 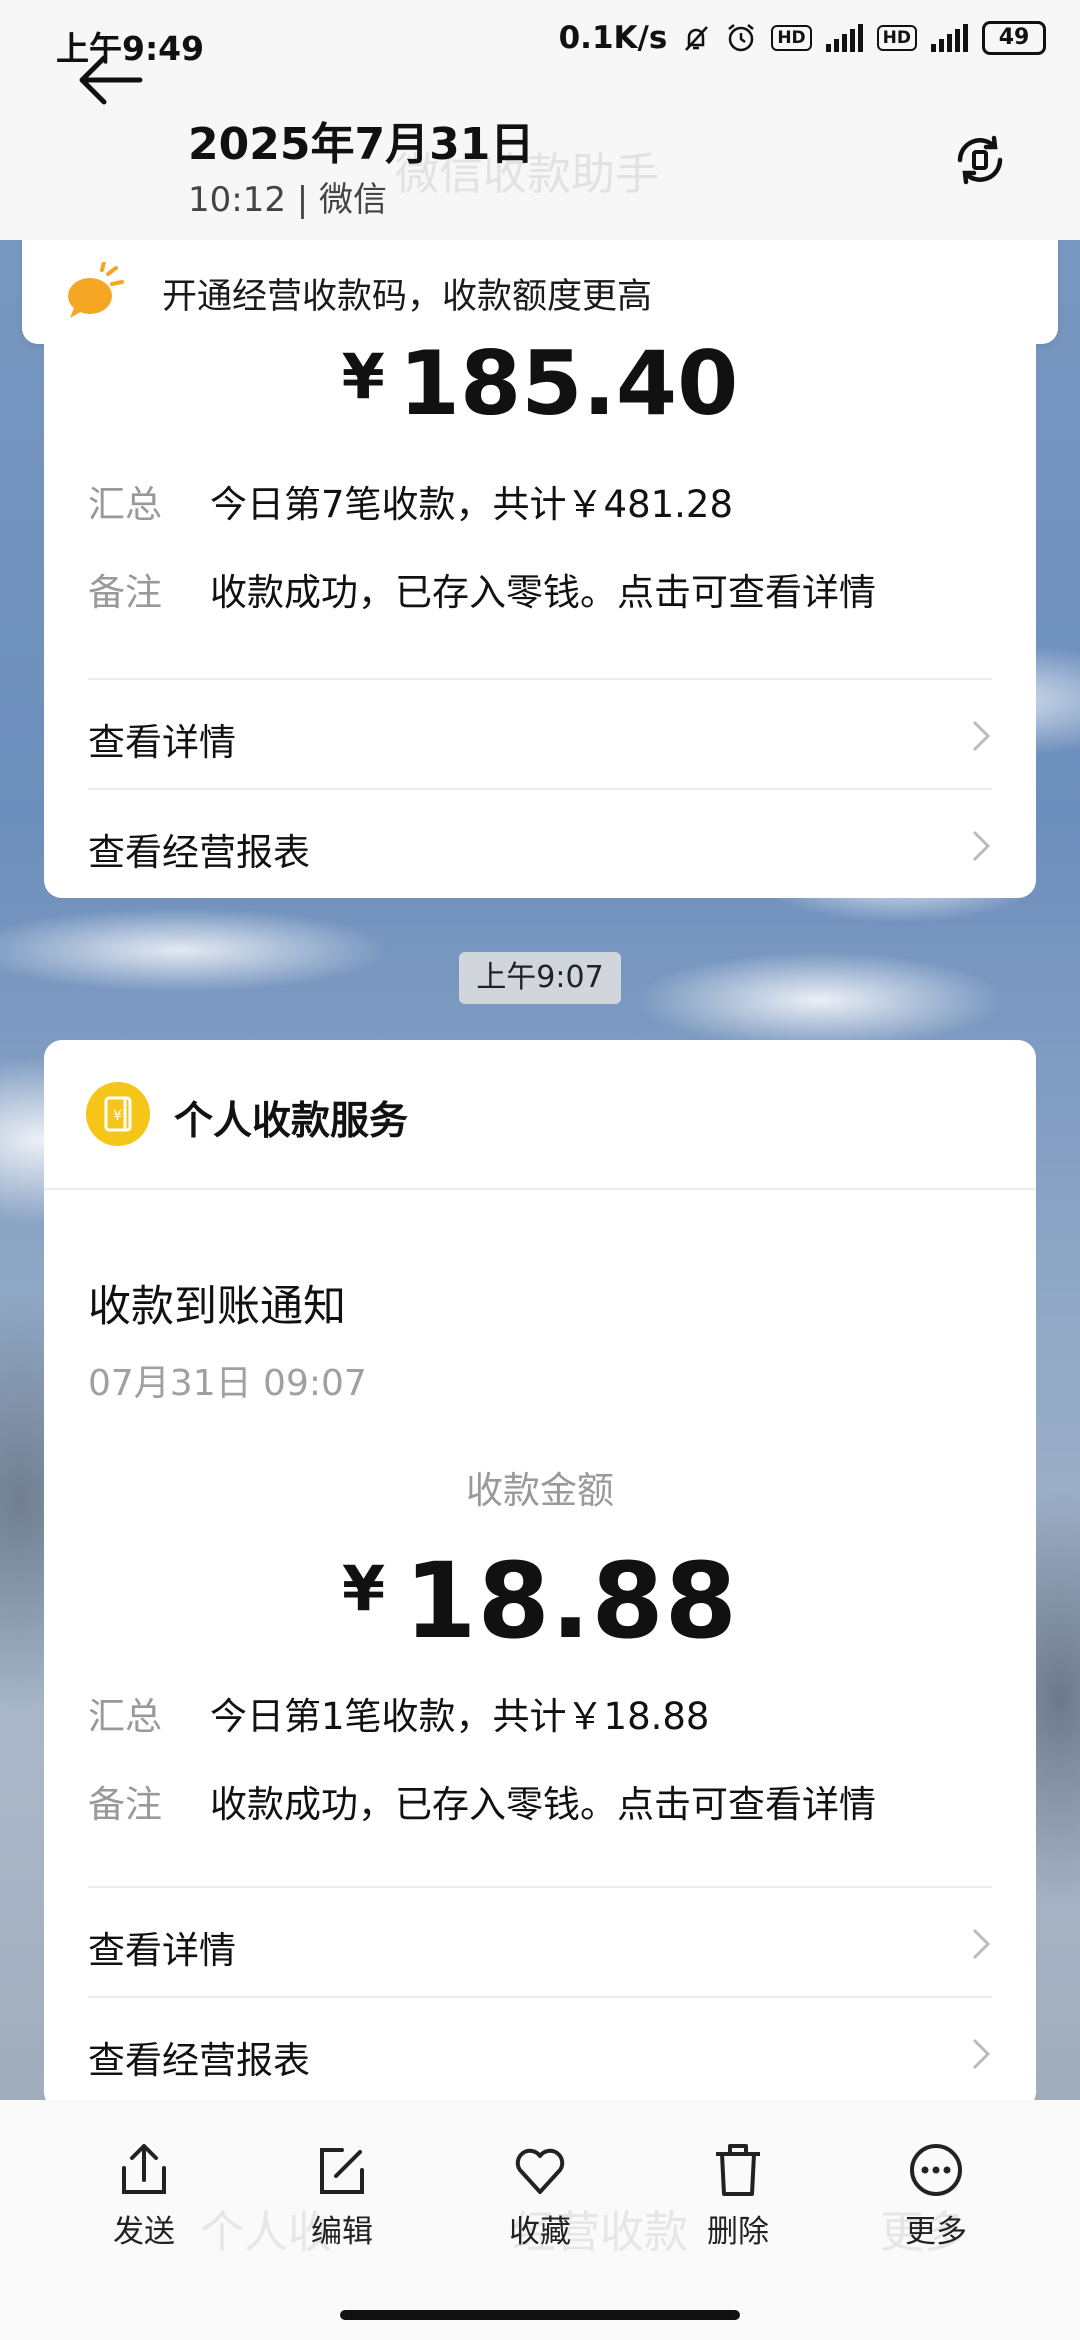 I want to click on amount-display-1: ¥185.40, so click(x=540, y=383).